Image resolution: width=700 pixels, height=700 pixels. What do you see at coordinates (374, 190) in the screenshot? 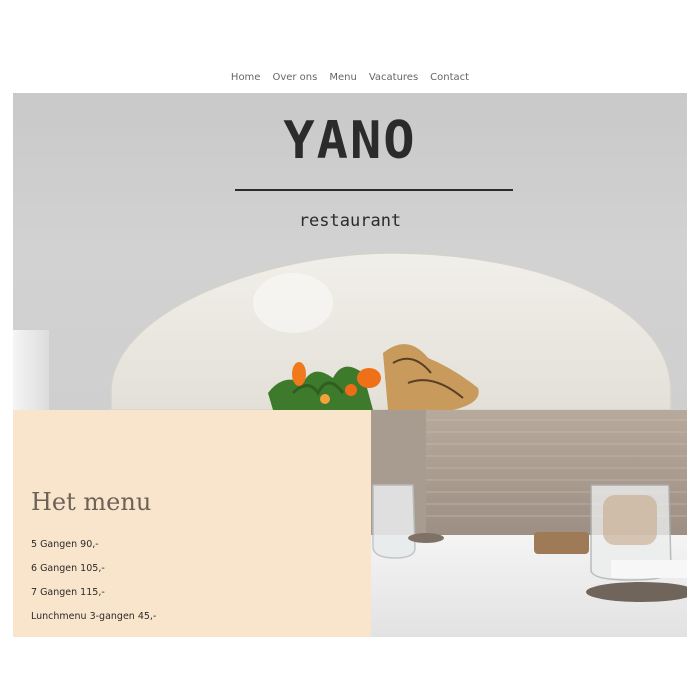
I see `logo-divider` at bounding box center [374, 190].